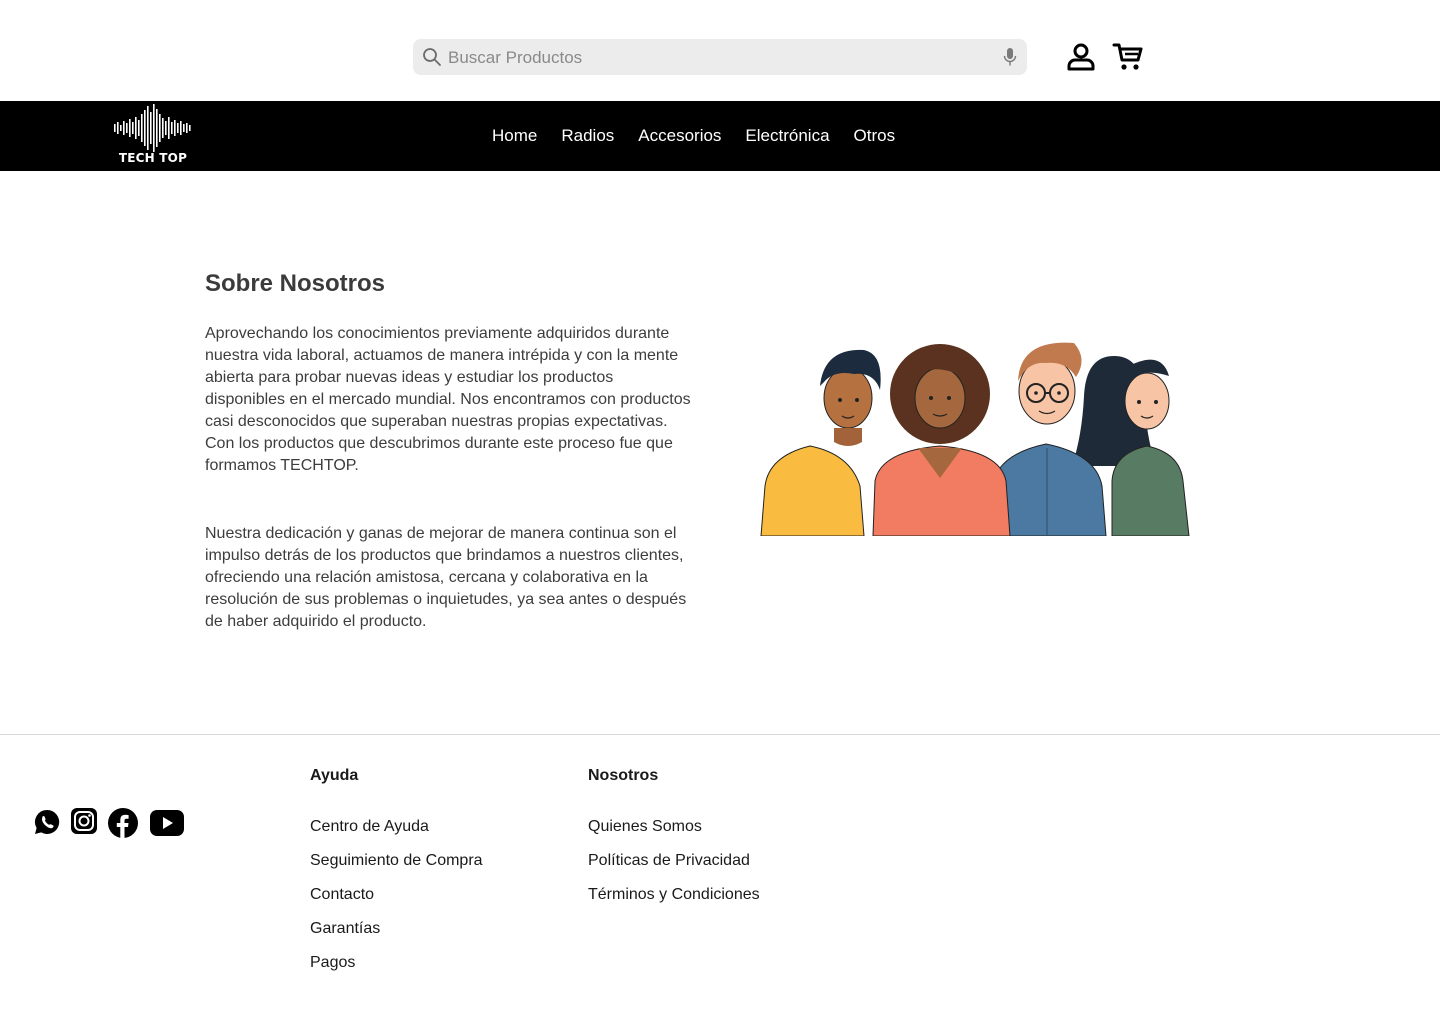 The height and width of the screenshot is (1024, 1440). I want to click on top-bar, so click(720, 50).